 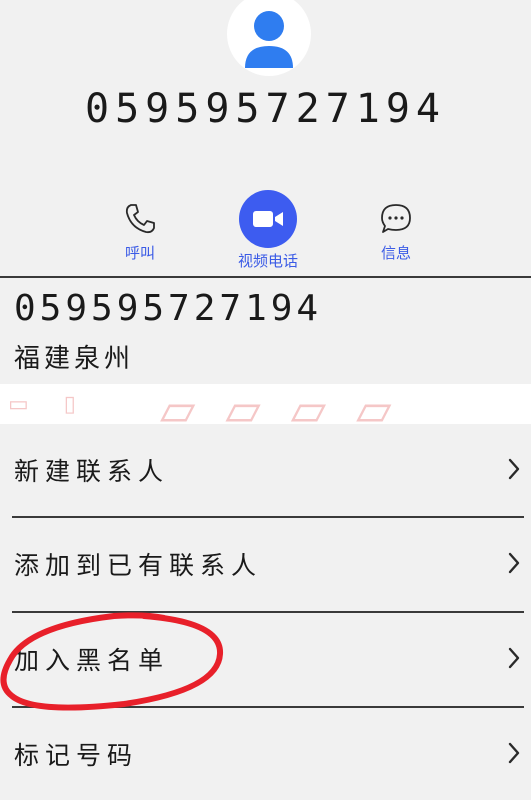 I want to click on menu-item-mark-number: 标记号码, so click(x=265, y=754).